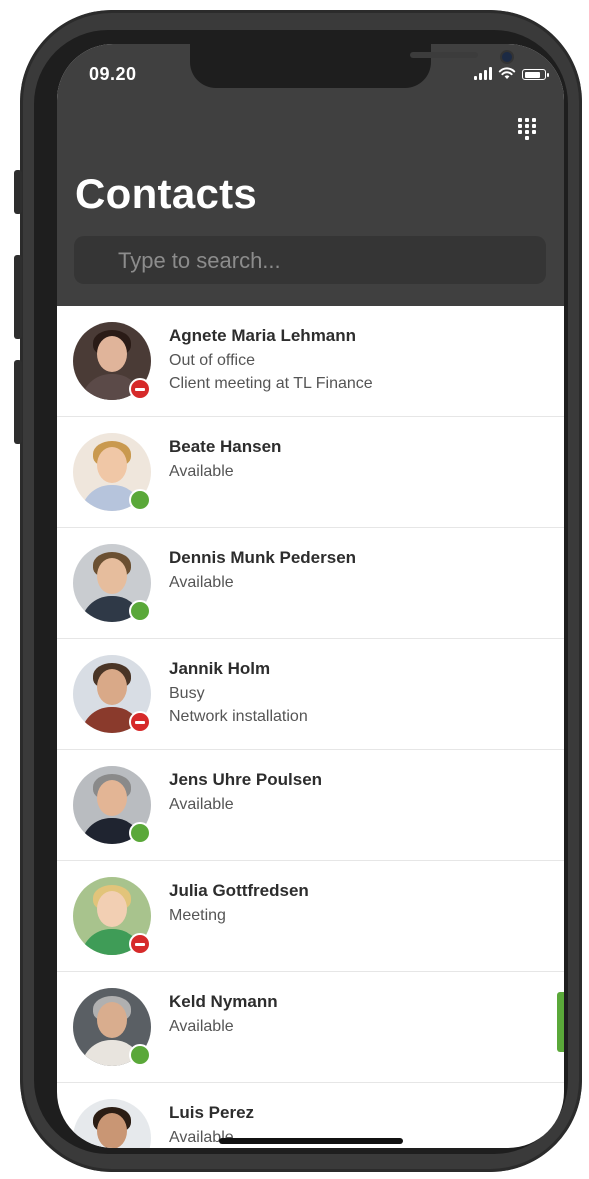  Describe the element at coordinates (18, 192) in the screenshot. I see `mute-switch` at that location.